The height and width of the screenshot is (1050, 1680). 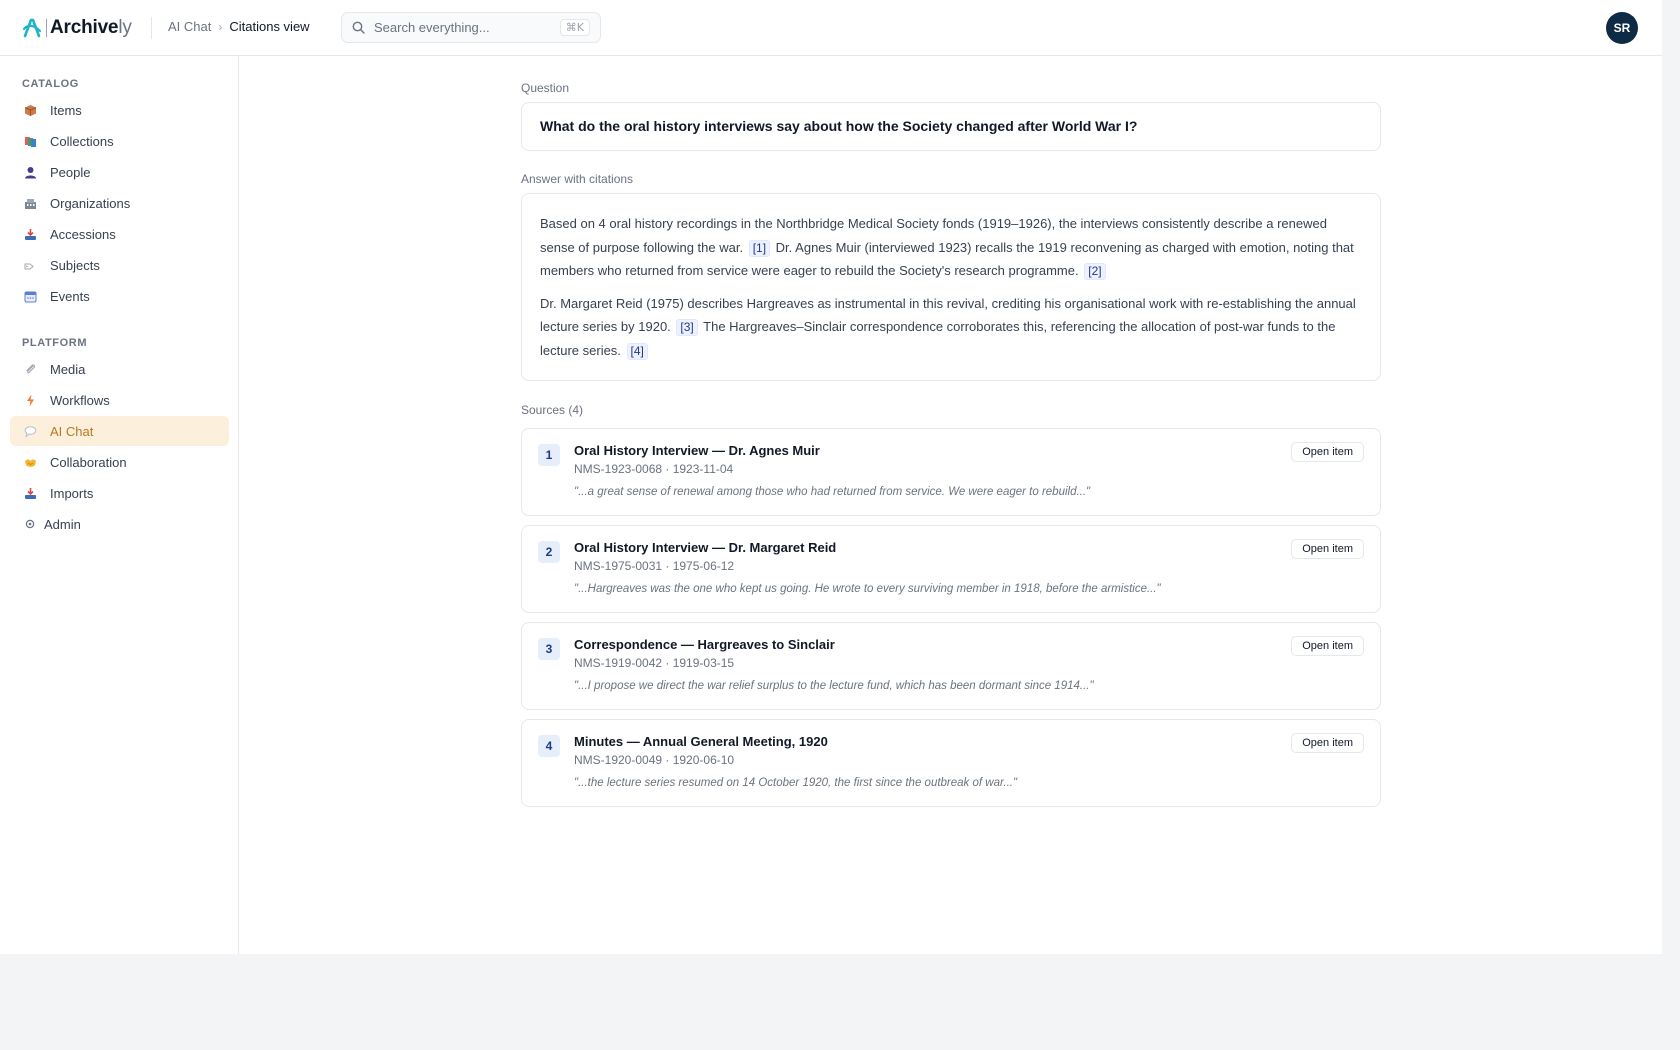 What do you see at coordinates (637, 351) in the screenshot?
I see `citation-marker: [4]` at bounding box center [637, 351].